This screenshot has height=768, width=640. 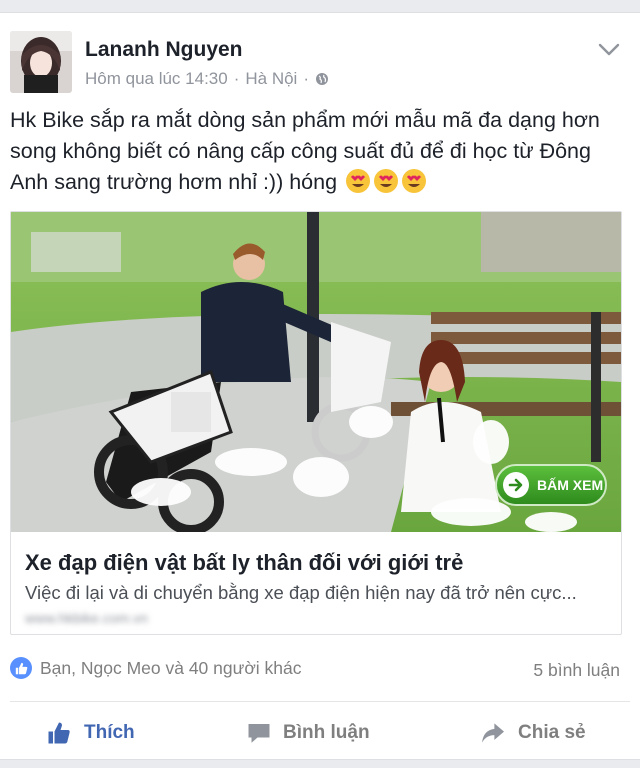 What do you see at coordinates (576, 670) in the screenshot?
I see `comments-count: 5 bình luận` at bounding box center [576, 670].